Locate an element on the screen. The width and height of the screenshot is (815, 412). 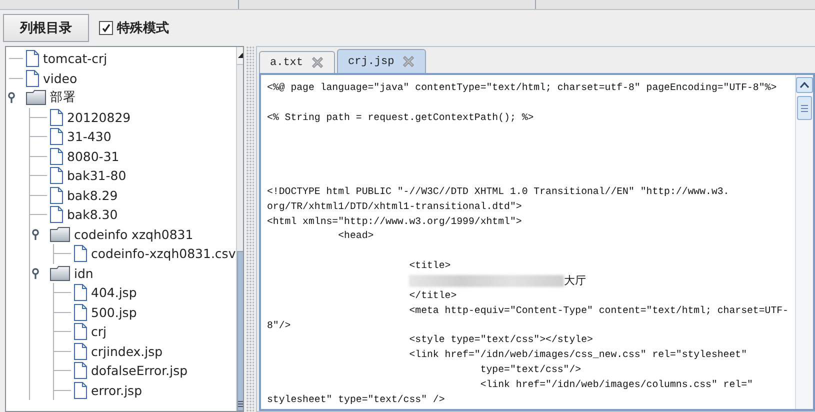
code-line: <meta http-equiv="Content-Type" content="text/html; charset=UTF- is located at coordinates (599, 311).